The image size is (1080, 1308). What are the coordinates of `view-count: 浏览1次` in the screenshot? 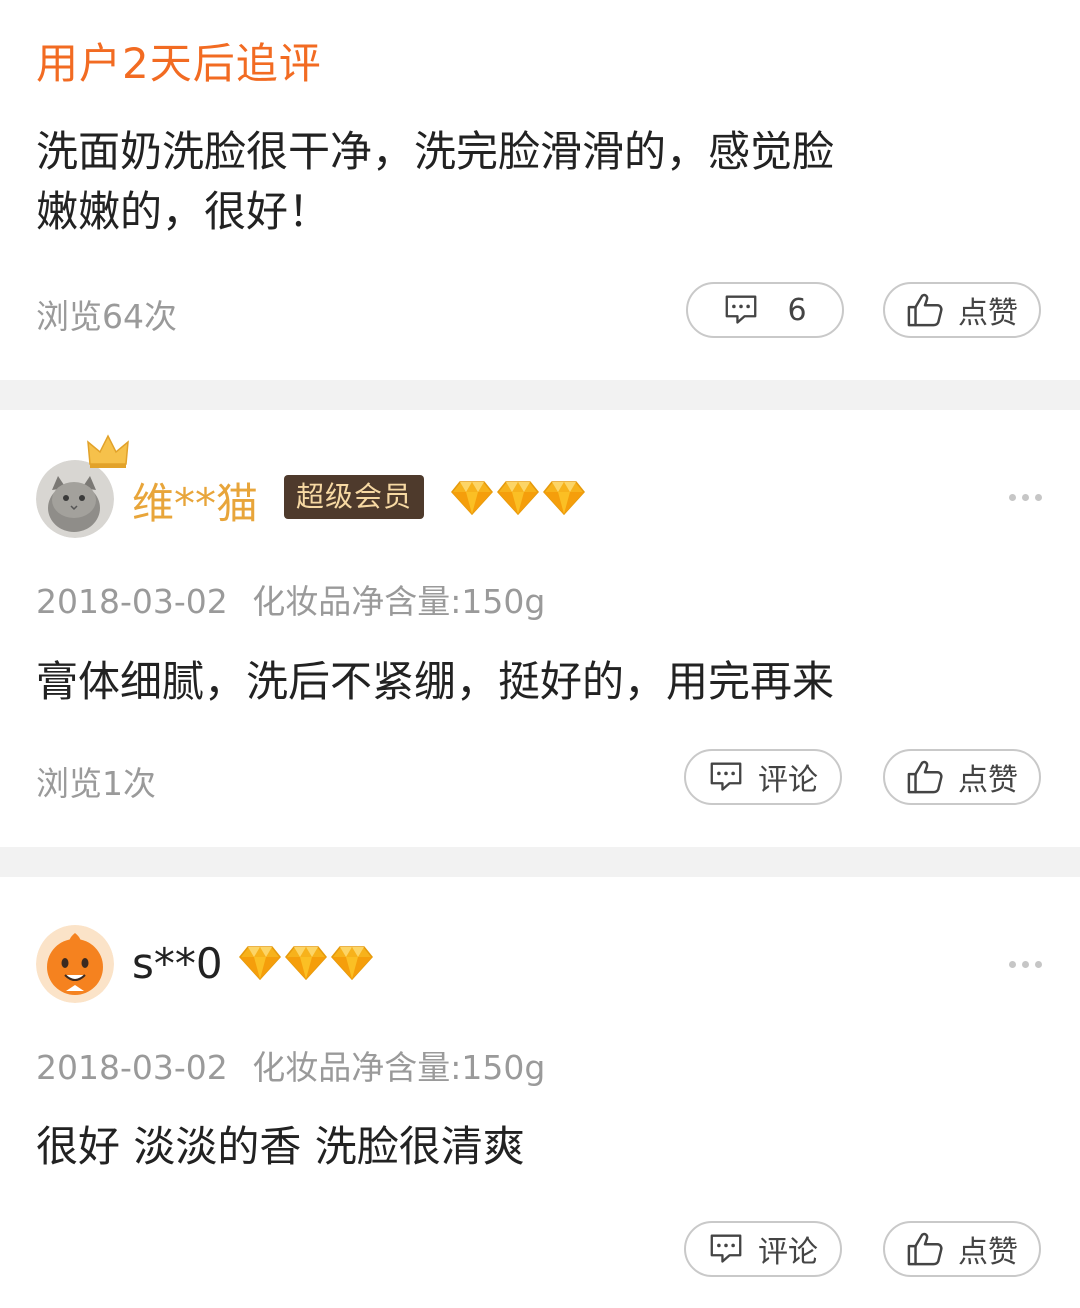 It's located at (96, 783).